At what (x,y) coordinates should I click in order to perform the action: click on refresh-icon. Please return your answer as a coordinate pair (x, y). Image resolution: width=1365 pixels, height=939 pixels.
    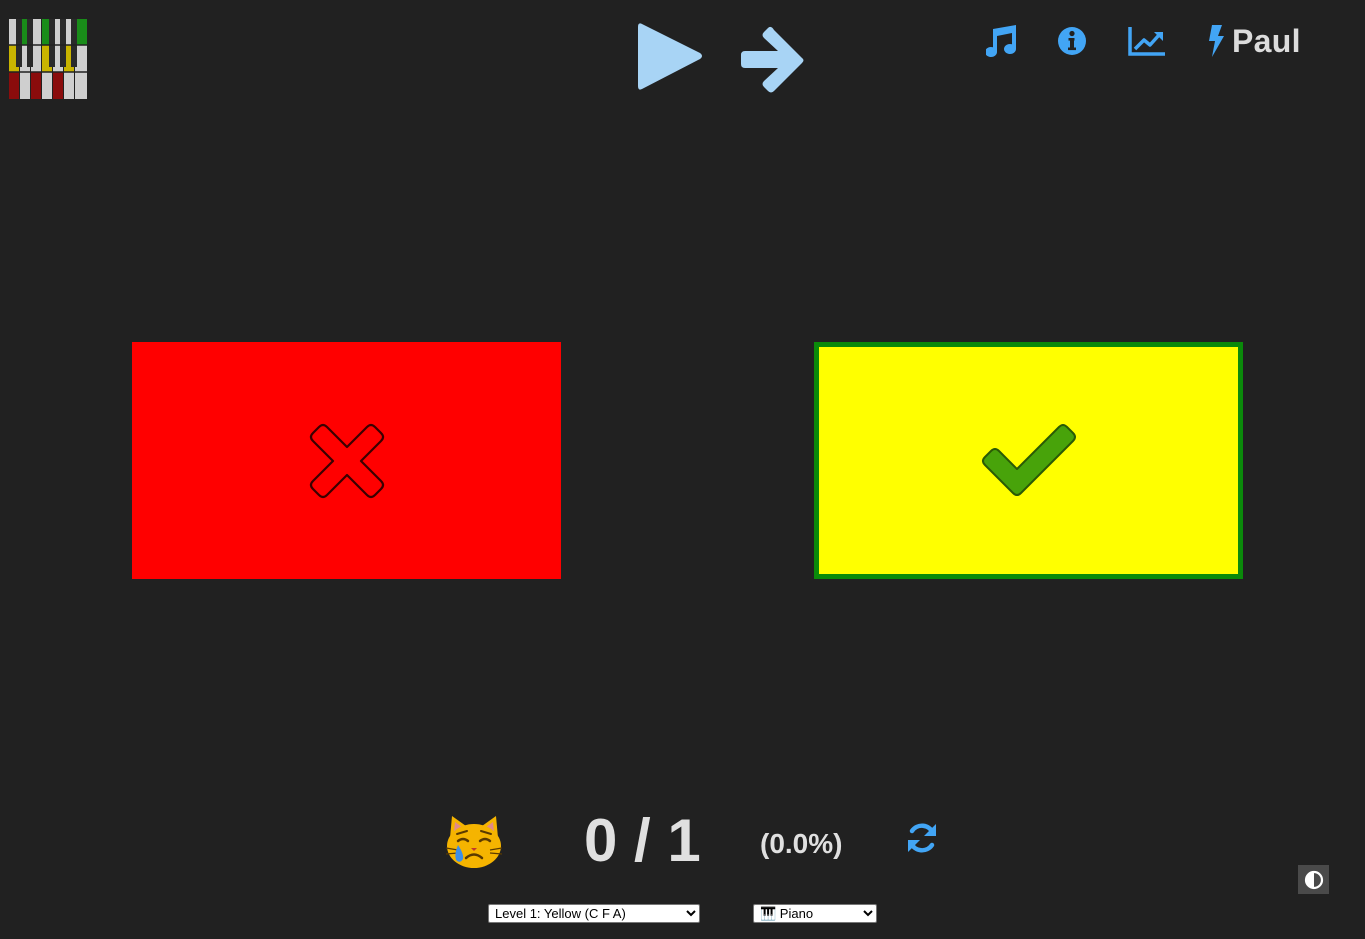
    Looking at the image, I should click on (922, 838).